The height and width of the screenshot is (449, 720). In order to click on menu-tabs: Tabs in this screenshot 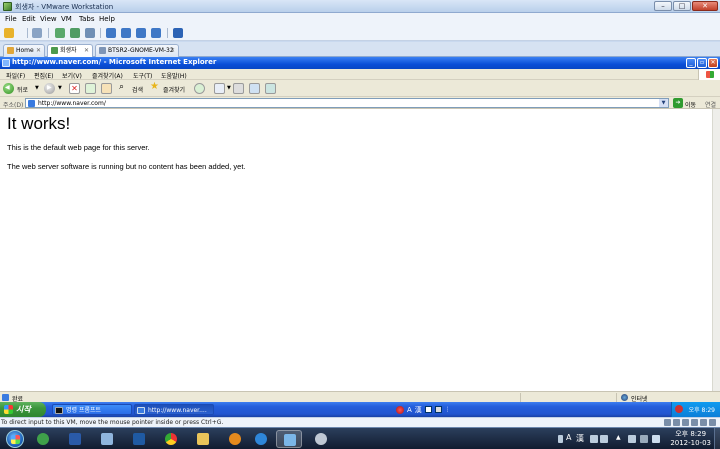, I will do `click(87, 19)`.